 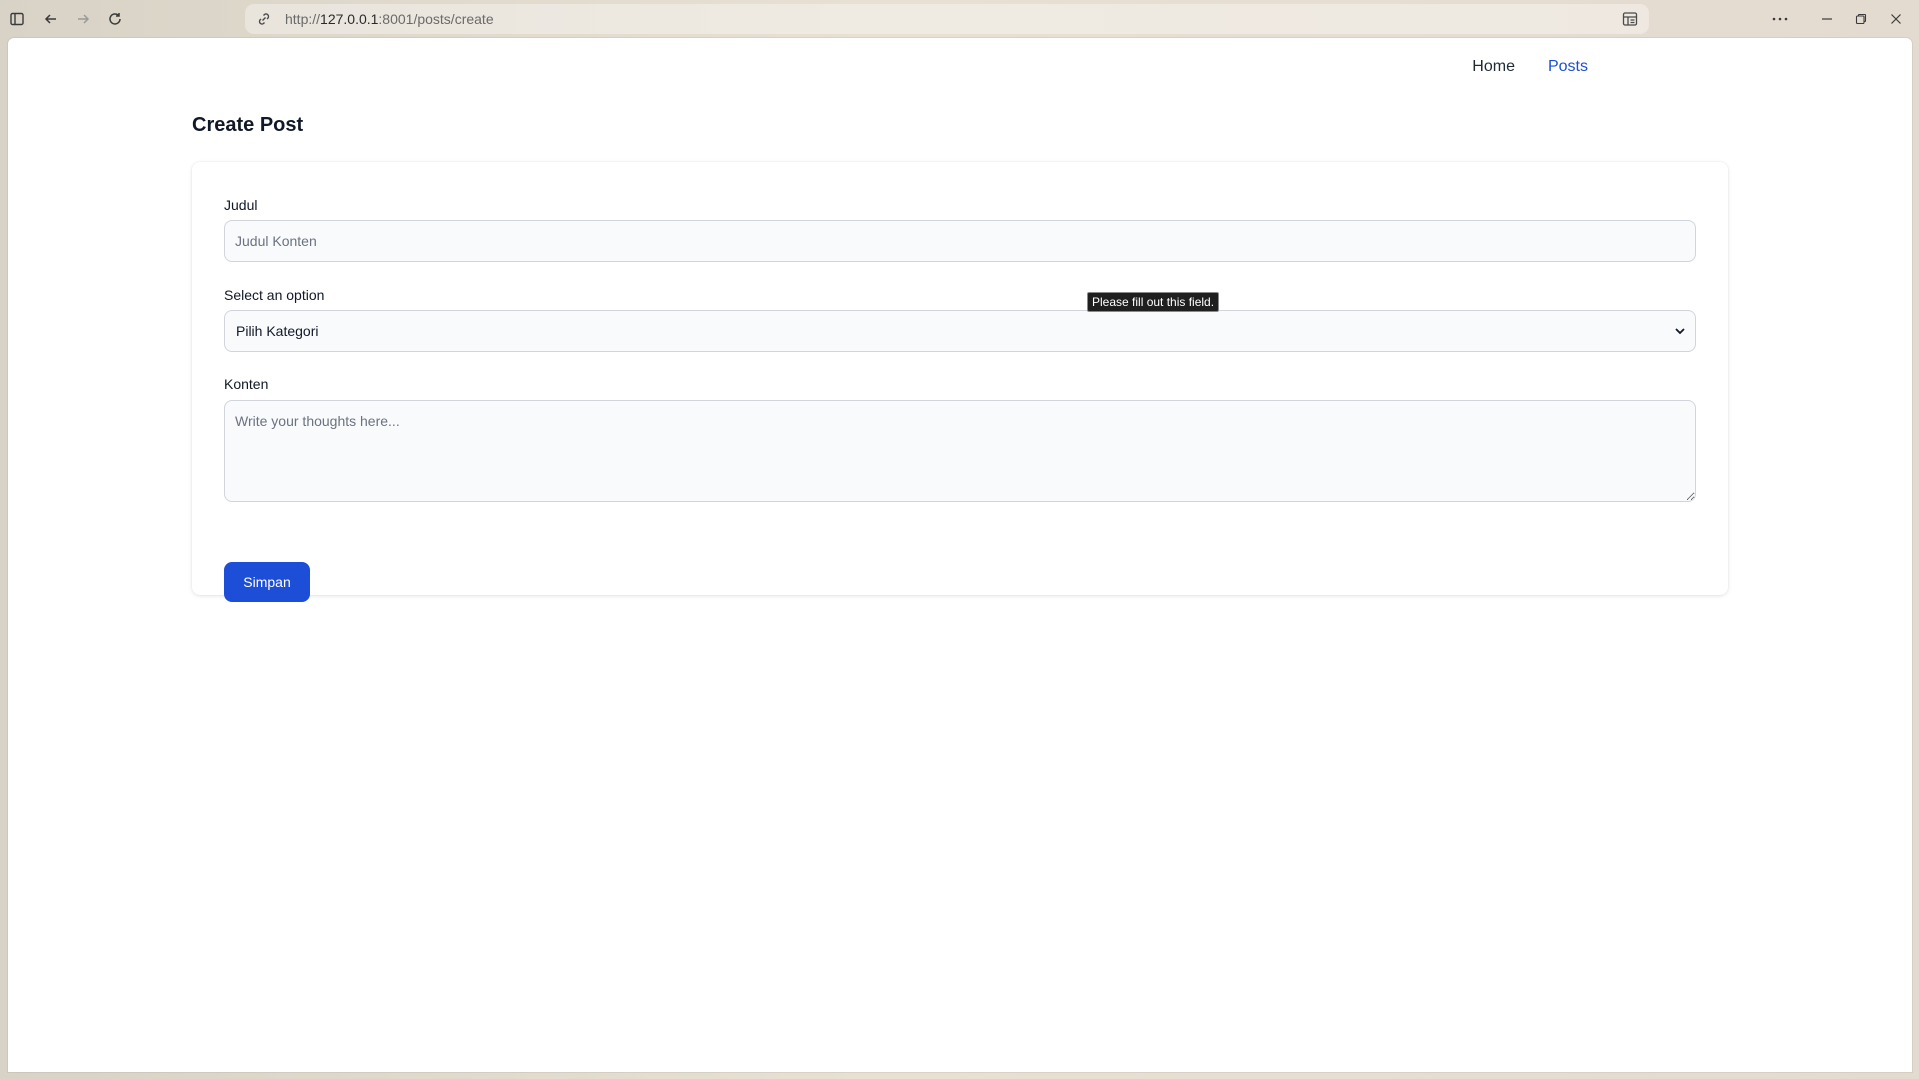 What do you see at coordinates (349, 19) in the screenshot?
I see `url-host: 127.0.0.1` at bounding box center [349, 19].